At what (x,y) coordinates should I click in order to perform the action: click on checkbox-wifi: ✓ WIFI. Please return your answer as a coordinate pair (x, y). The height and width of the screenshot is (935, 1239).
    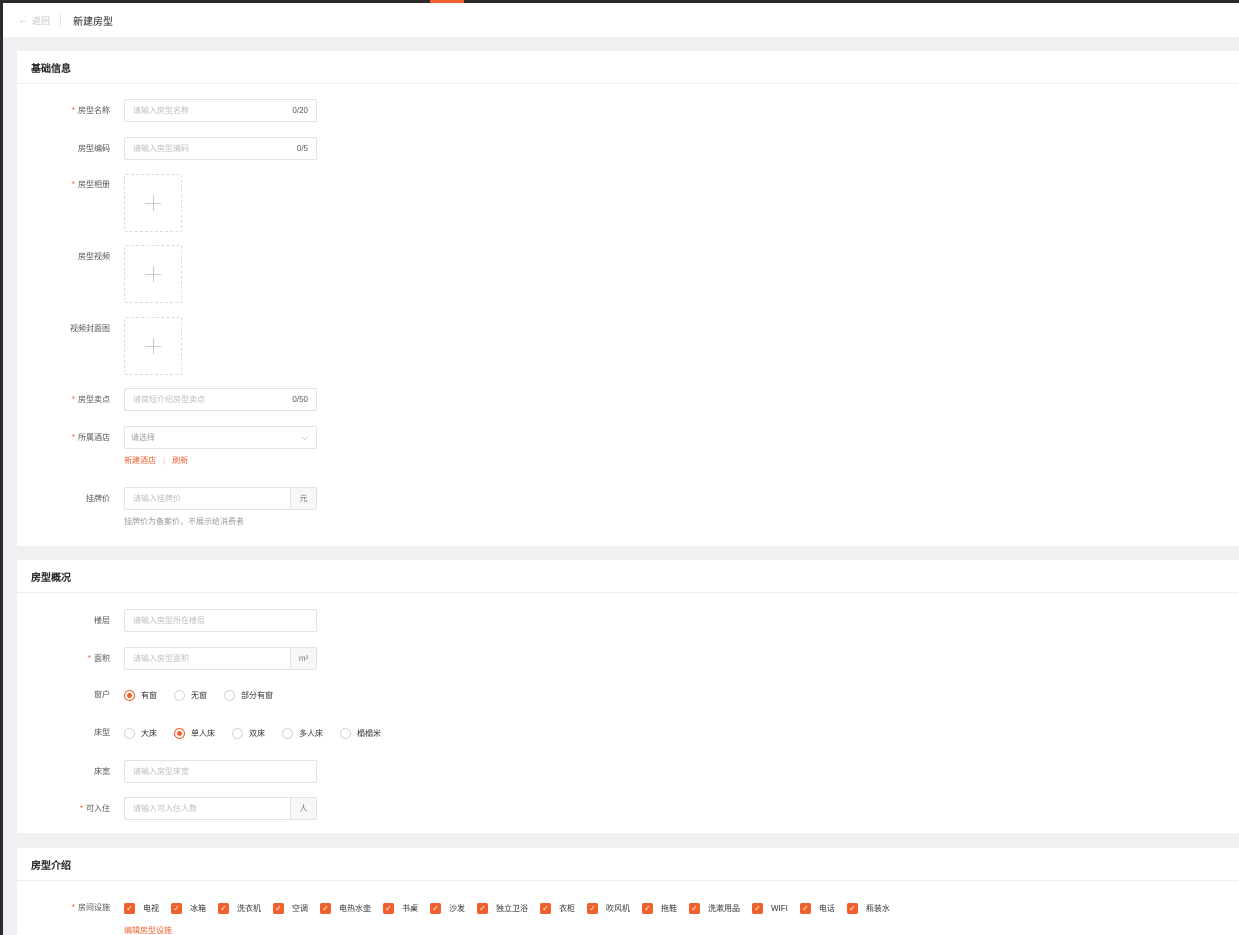
    Looking at the image, I should click on (770, 908).